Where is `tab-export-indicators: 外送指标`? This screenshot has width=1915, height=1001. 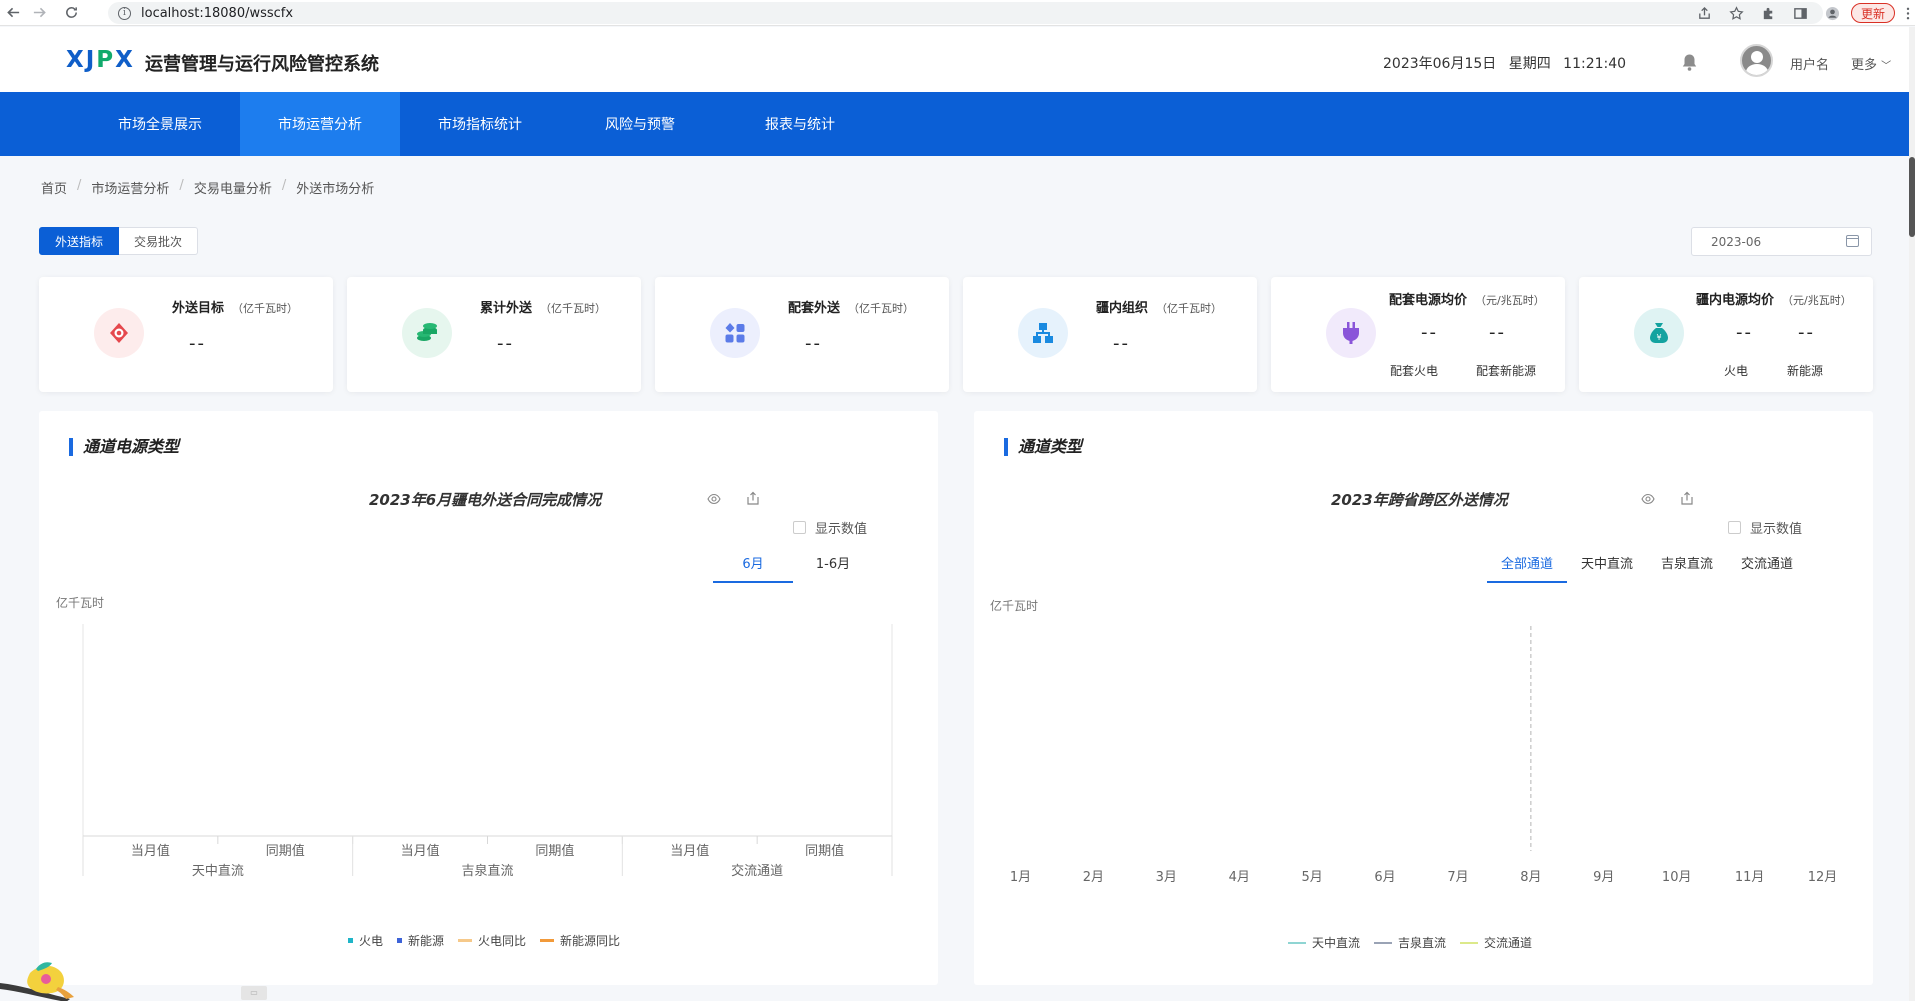
tab-export-indicators: 外送指标 is located at coordinates (79, 241).